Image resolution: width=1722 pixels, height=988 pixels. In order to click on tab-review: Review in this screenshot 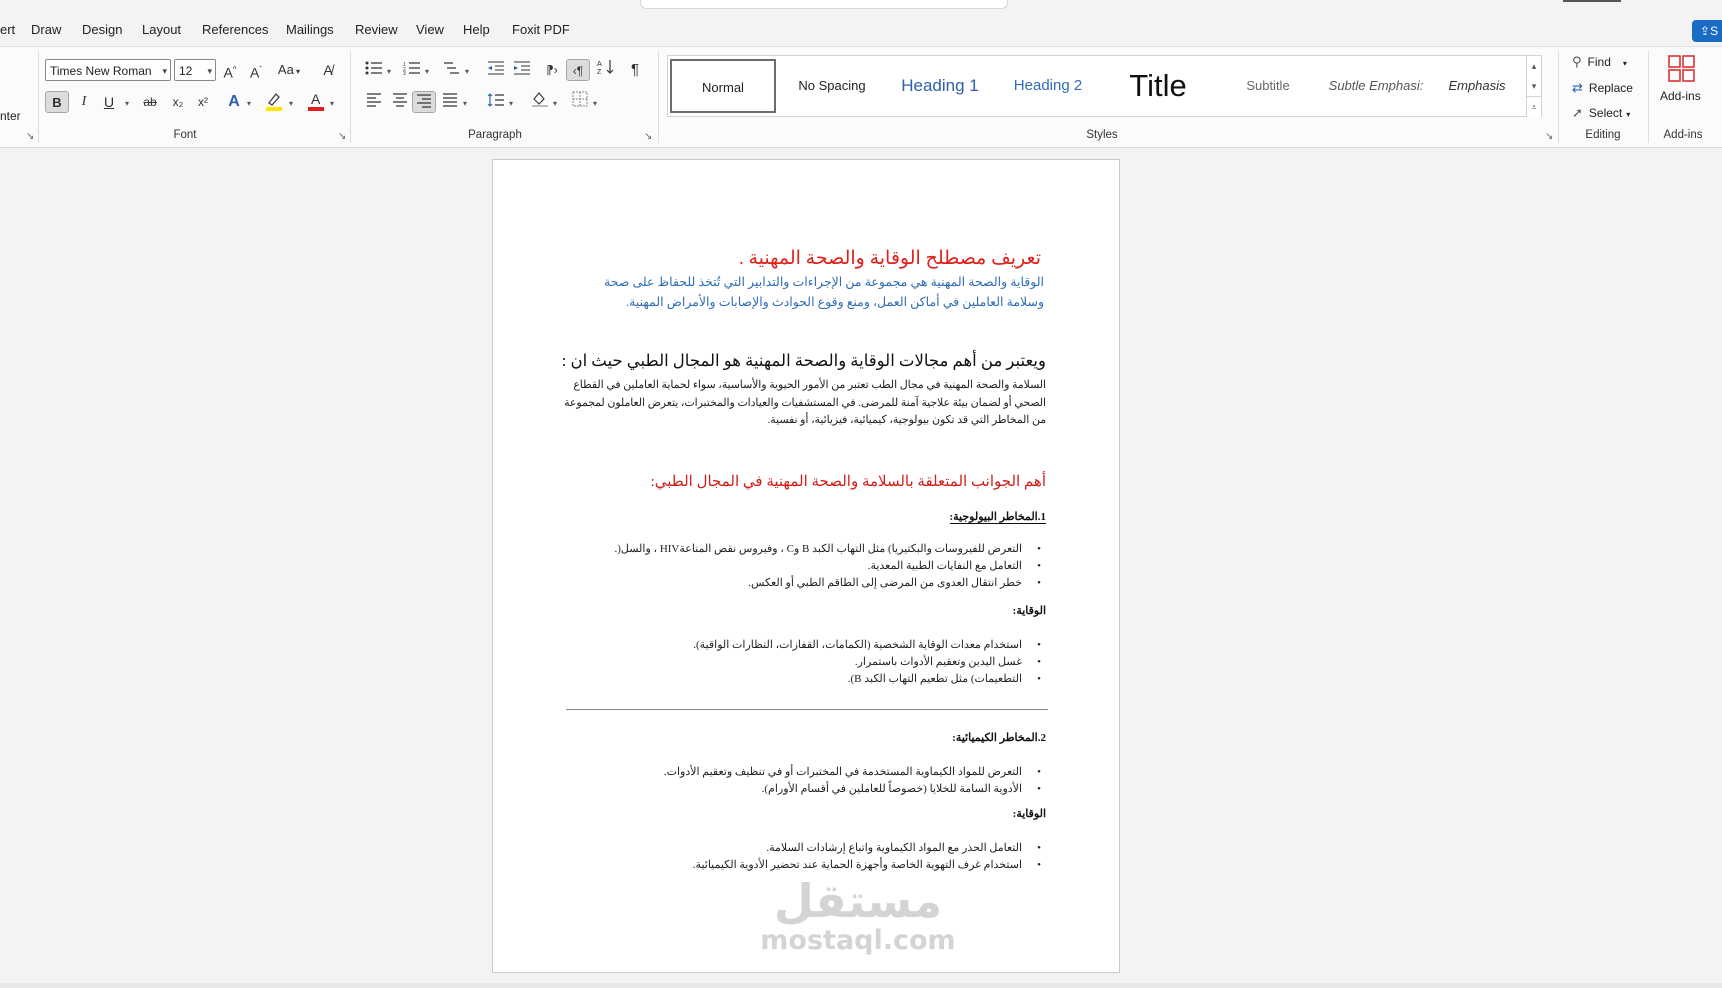, I will do `click(376, 29)`.